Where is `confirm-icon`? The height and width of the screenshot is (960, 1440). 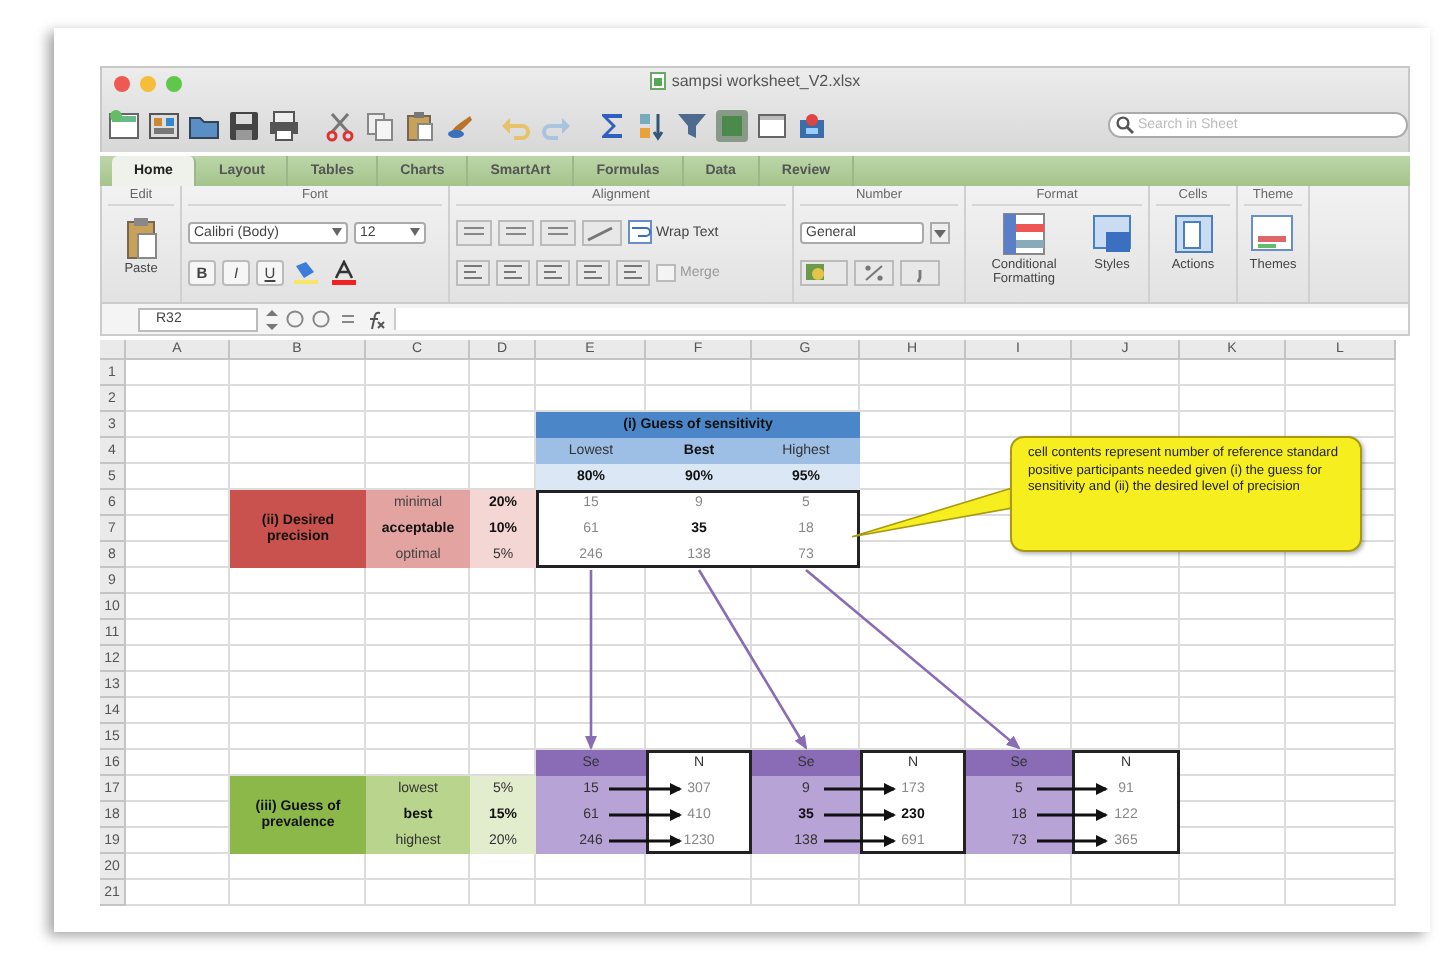
confirm-icon is located at coordinates (321, 319).